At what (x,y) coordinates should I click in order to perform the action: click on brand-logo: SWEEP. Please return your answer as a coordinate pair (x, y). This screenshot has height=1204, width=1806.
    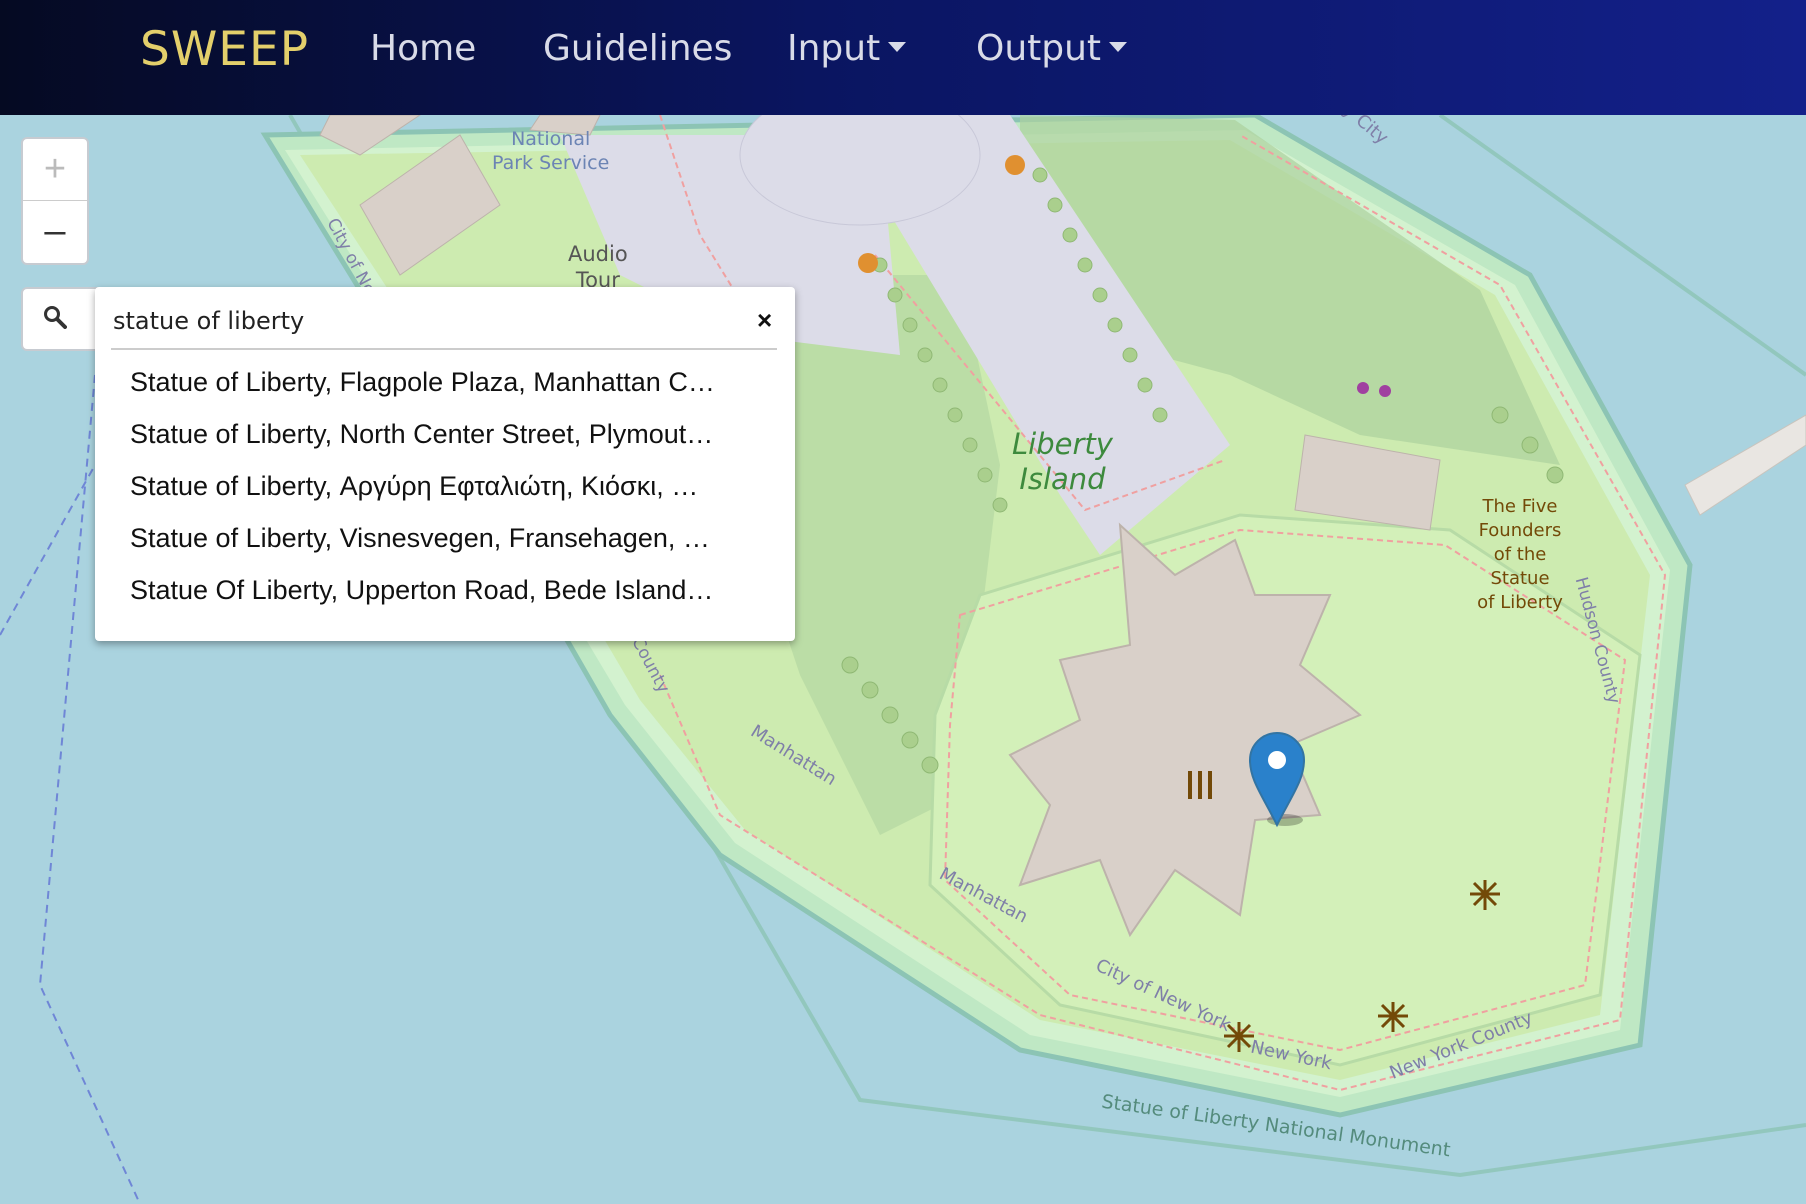
    Looking at the image, I should click on (224, 49).